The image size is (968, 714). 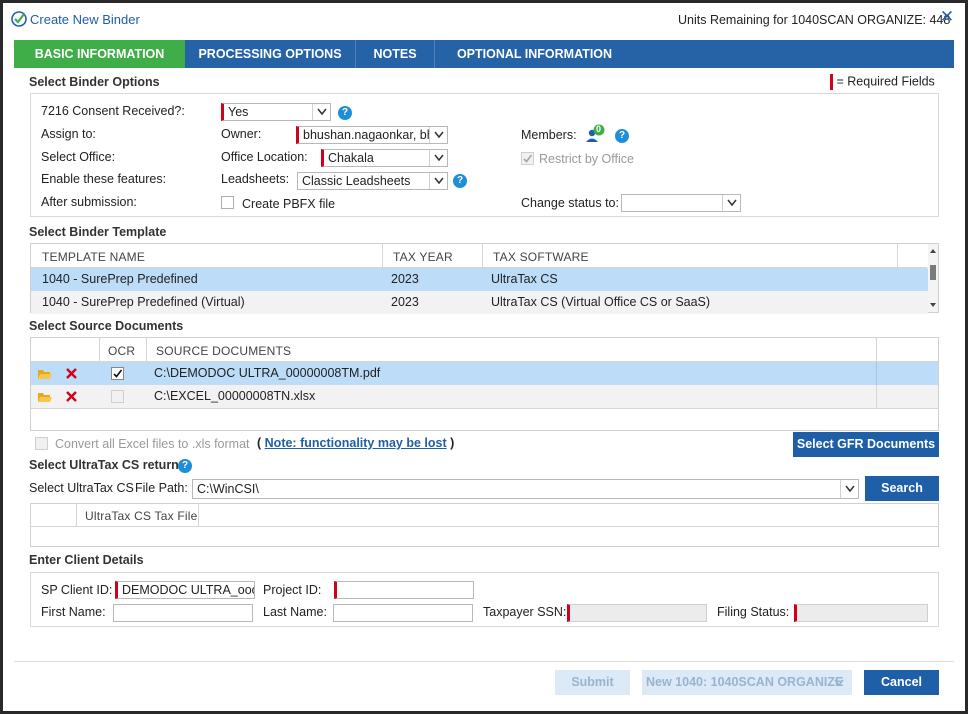 I want to click on owner-select: bhushan.nagaonkar, bh, so click(x=372, y=135).